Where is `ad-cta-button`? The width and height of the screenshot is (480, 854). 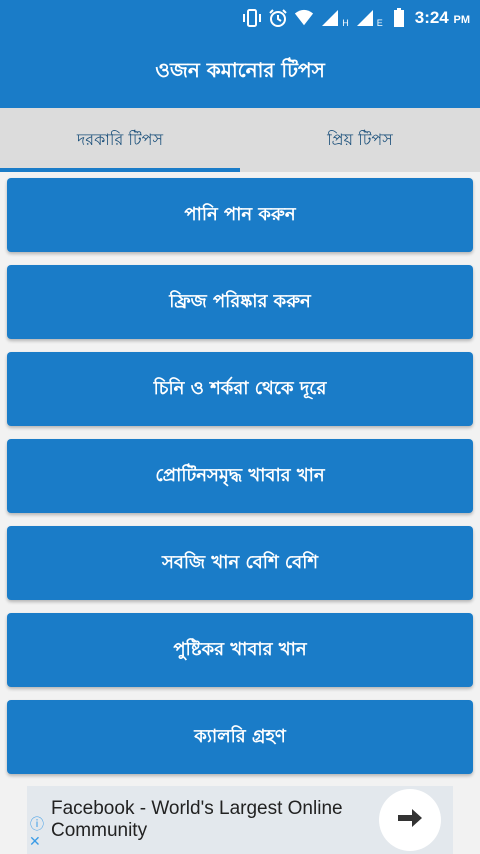 ad-cta-button is located at coordinates (410, 820).